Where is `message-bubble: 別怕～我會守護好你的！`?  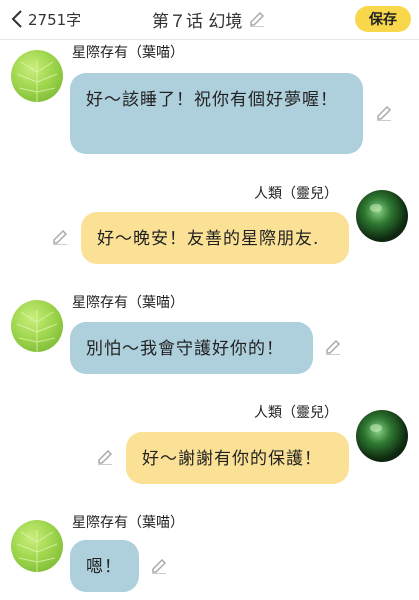
message-bubble: 別怕～我會守護好你的！ is located at coordinates (191, 348).